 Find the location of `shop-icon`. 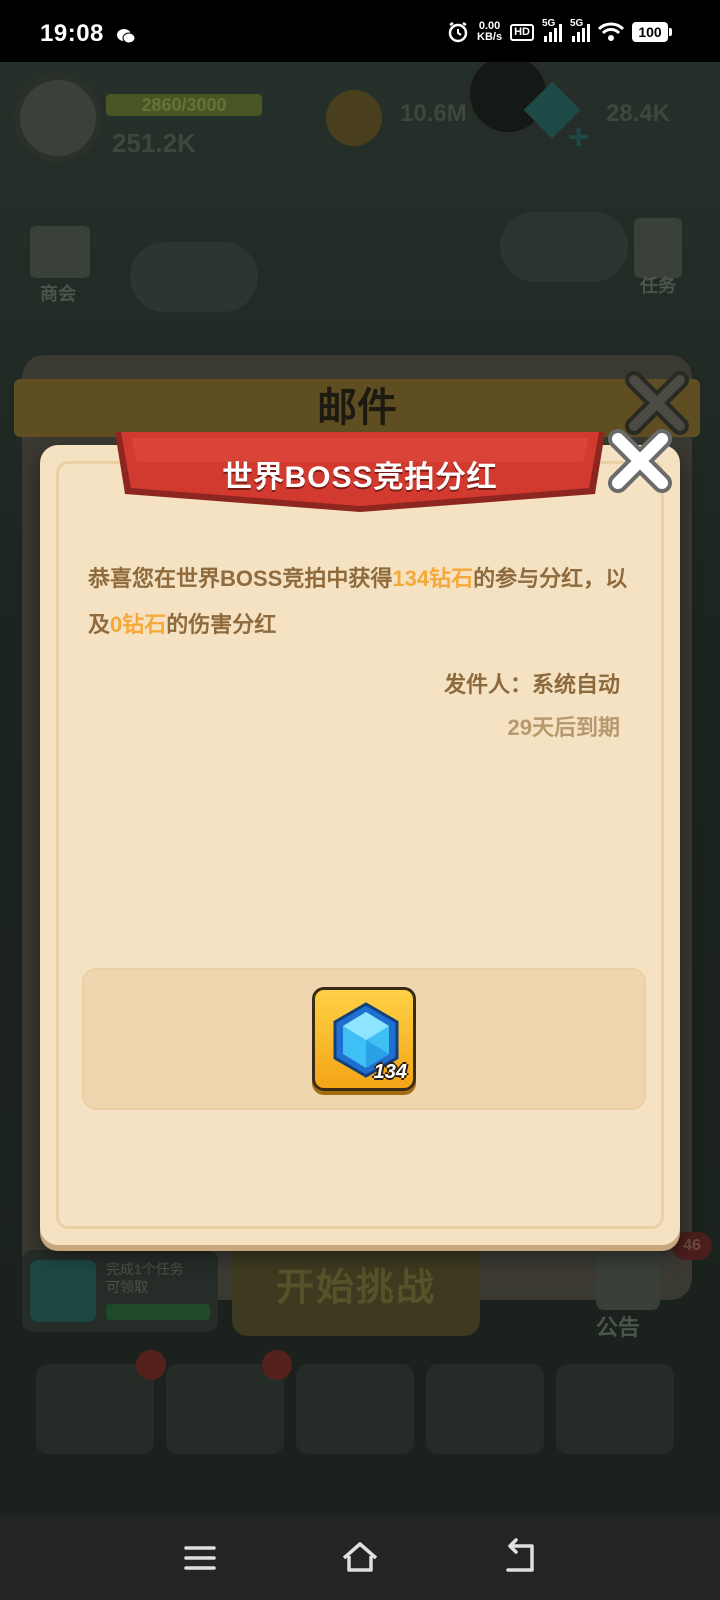

shop-icon is located at coordinates (60, 252).